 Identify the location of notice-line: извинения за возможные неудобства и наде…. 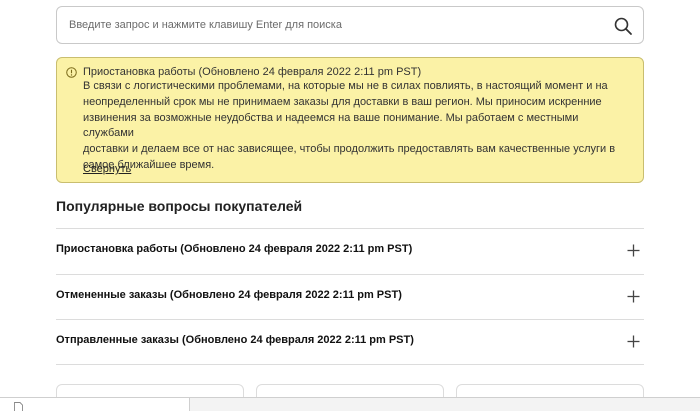
(331, 125).